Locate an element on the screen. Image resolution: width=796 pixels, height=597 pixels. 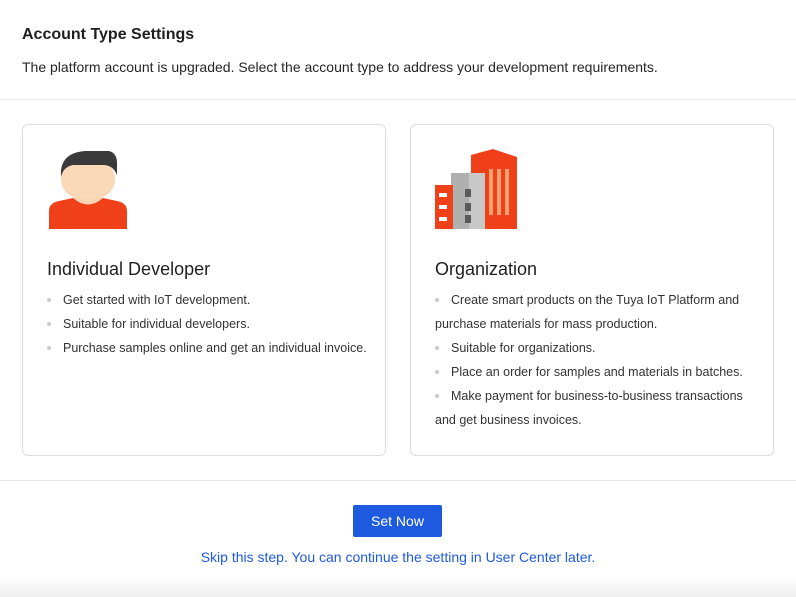
bottom-shade is located at coordinates (398, 587).